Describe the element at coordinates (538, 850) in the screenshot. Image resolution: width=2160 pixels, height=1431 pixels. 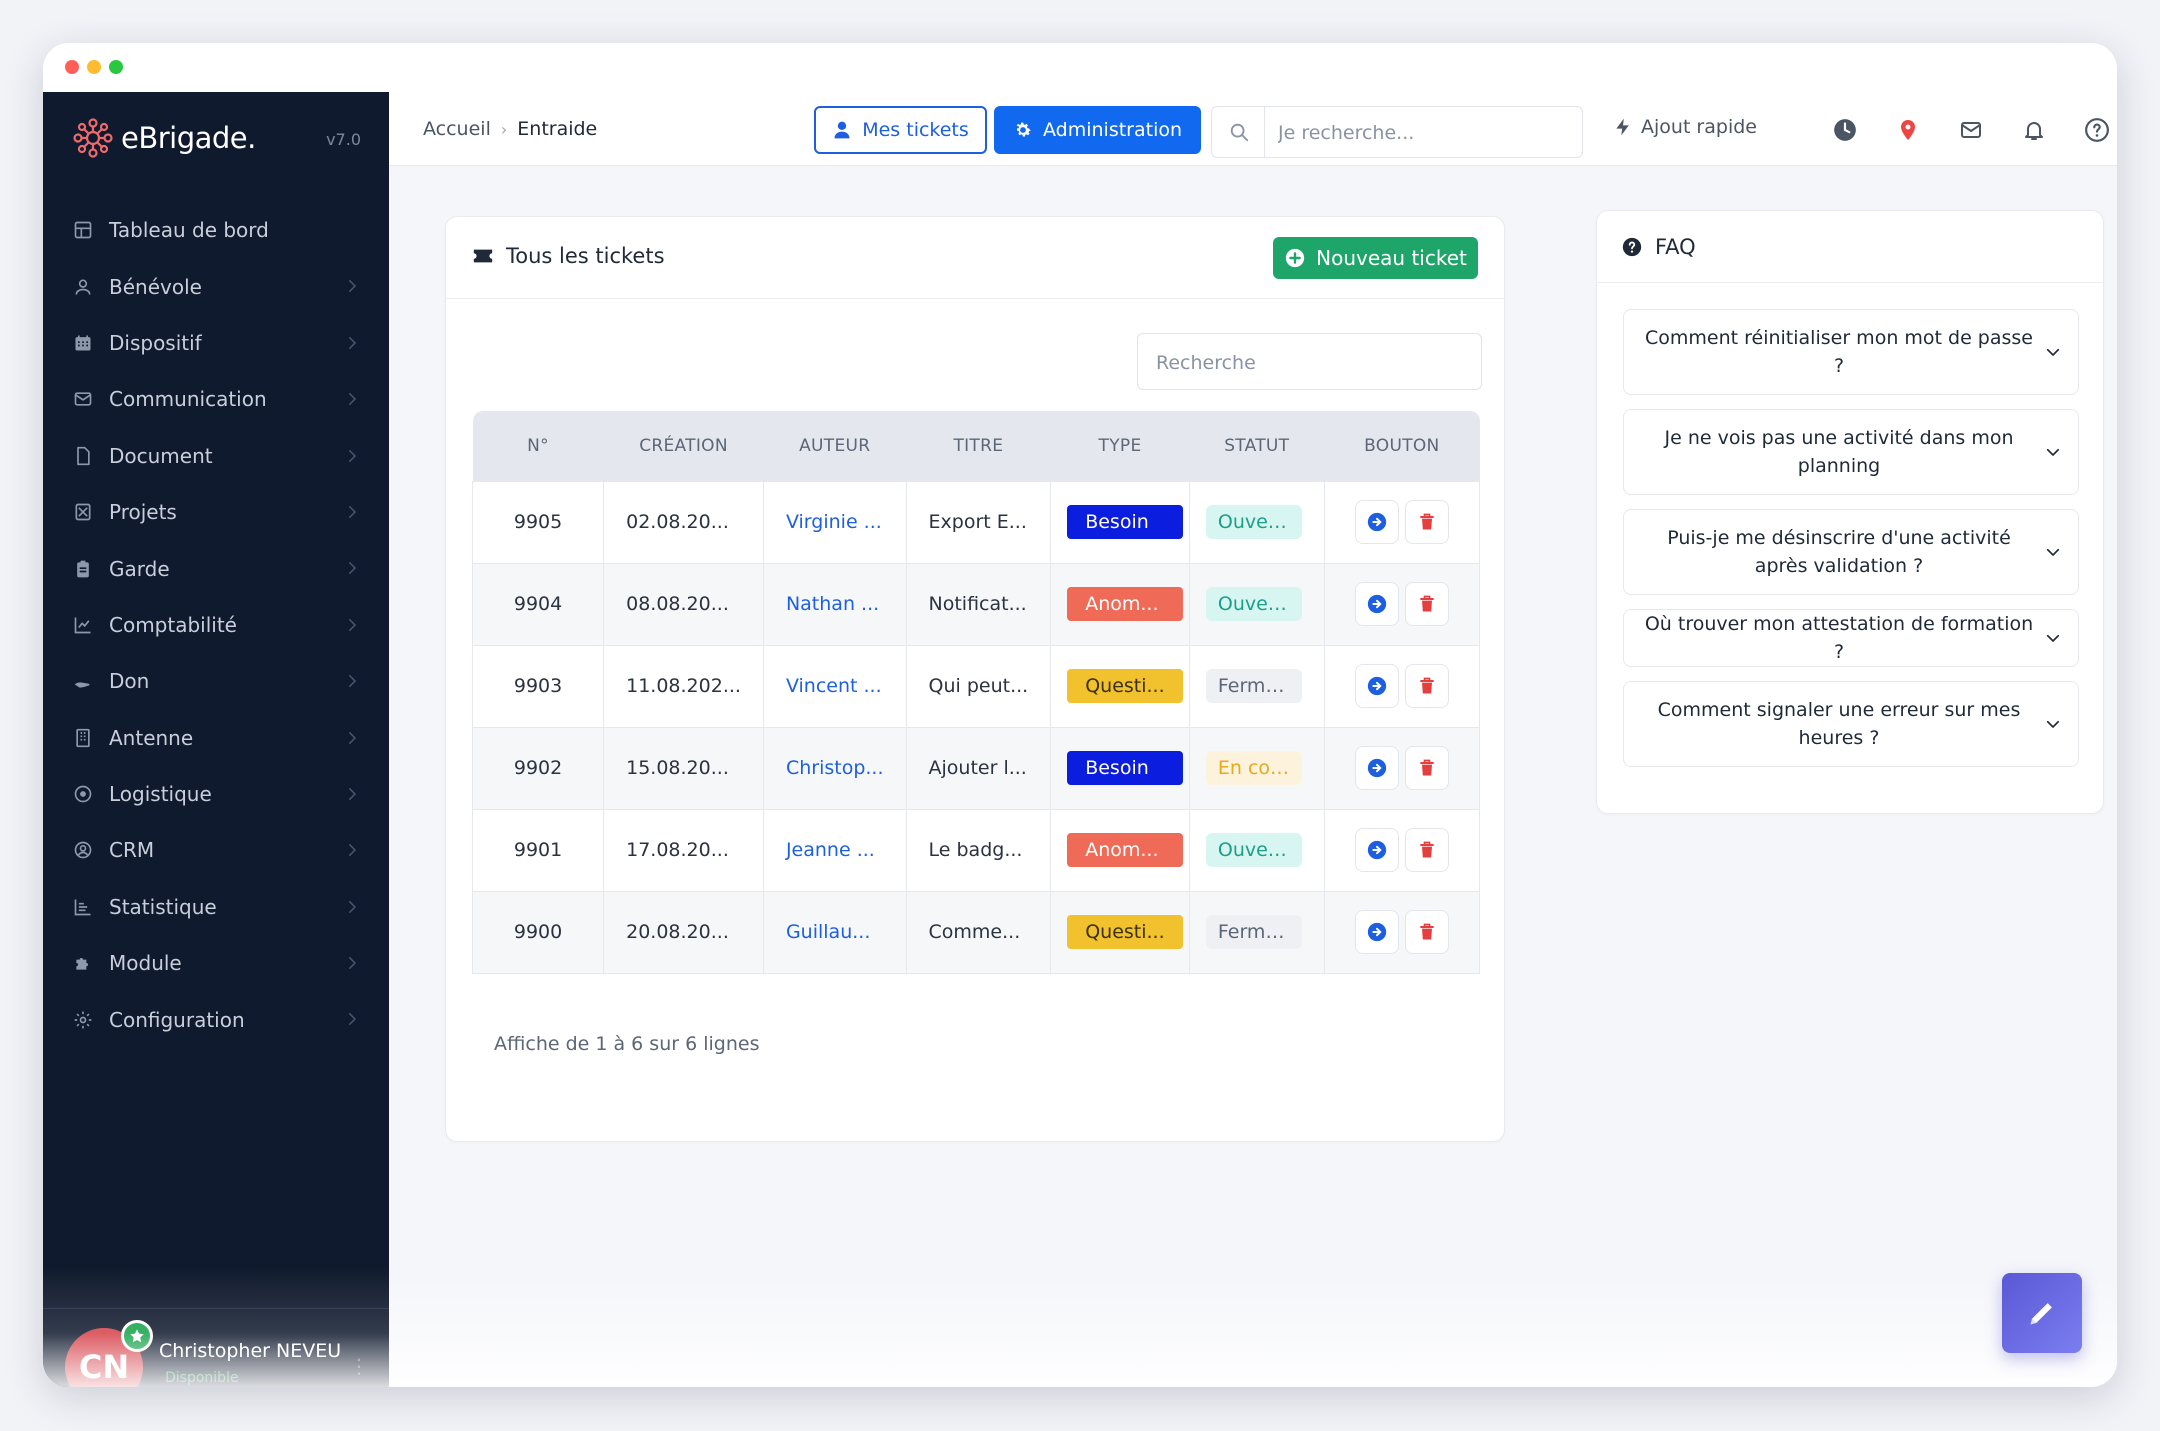
I see `ticket-number: 9901` at that location.